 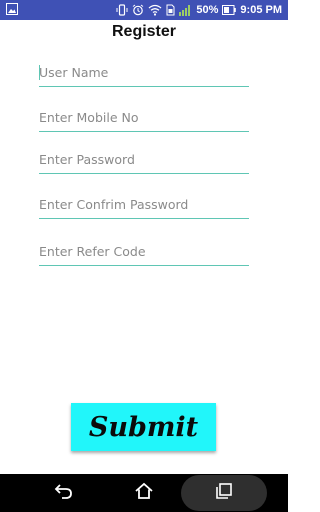 I want to click on password-field-container, so click(x=144, y=160).